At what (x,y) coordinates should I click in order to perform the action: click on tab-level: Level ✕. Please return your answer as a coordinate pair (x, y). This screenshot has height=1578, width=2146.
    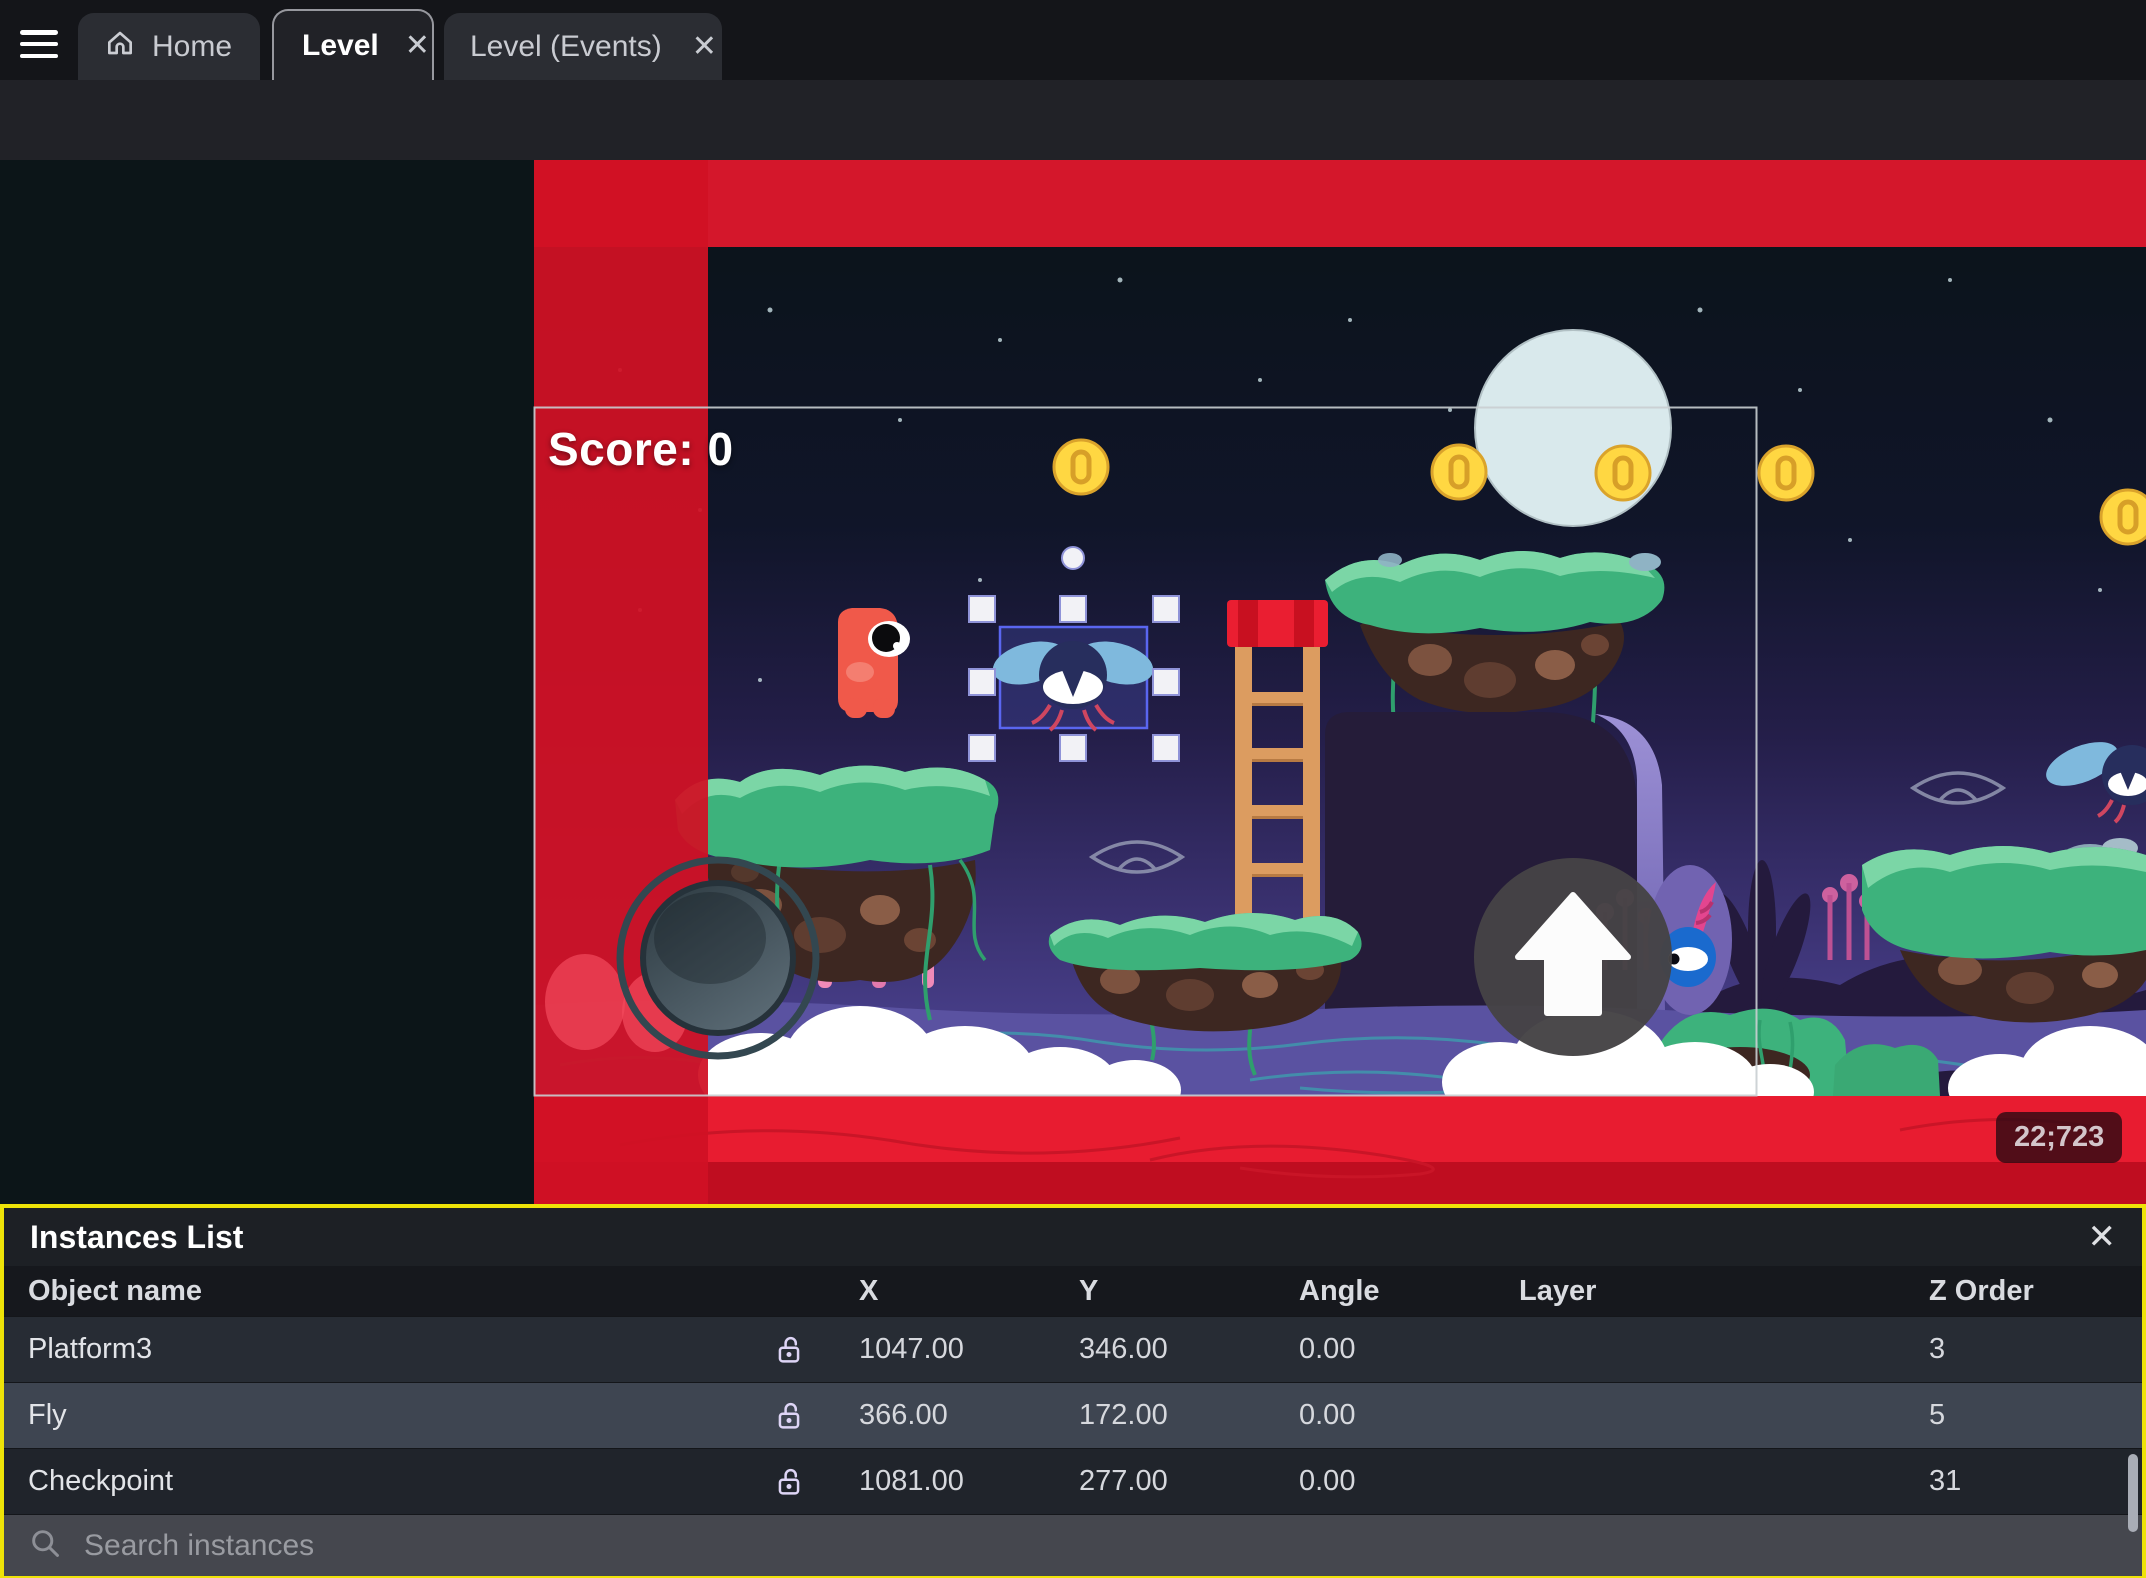
    Looking at the image, I should click on (353, 44).